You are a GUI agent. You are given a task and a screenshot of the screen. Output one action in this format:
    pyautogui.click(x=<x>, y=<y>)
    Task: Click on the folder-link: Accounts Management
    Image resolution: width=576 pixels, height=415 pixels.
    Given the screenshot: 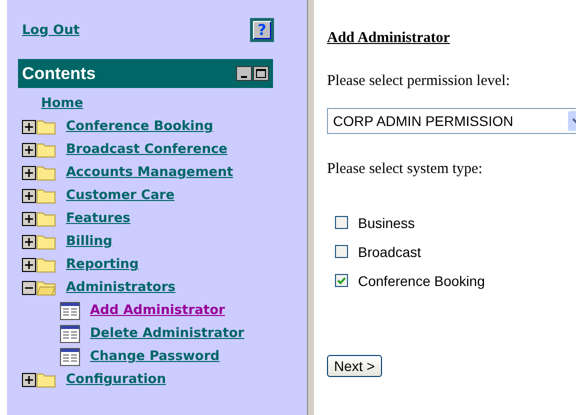 What is the action you would take?
    pyautogui.click(x=150, y=172)
    